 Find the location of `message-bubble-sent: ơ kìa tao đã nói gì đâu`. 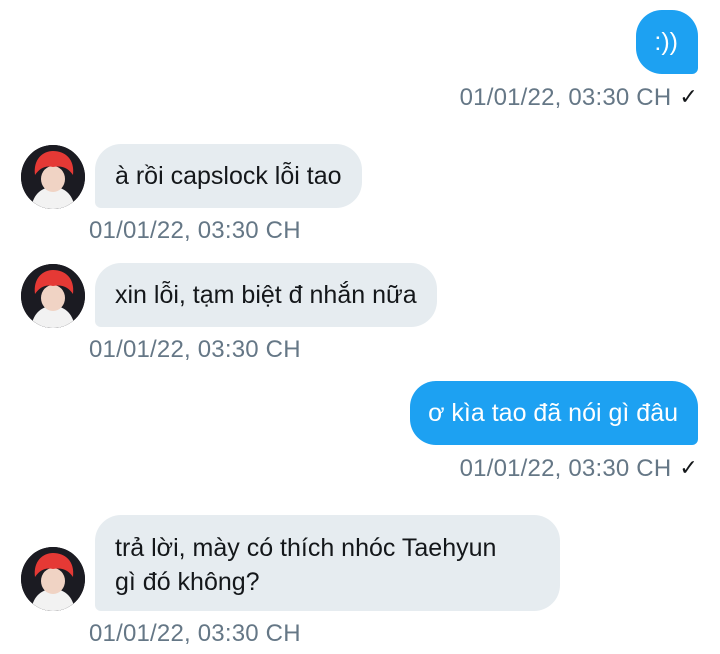

message-bubble-sent: ơ kìa tao đã nói gì đâu is located at coordinates (554, 413).